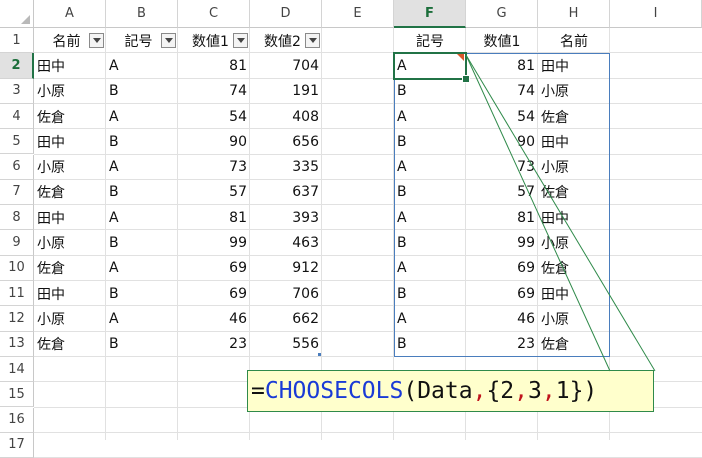 Image resolution: width=702 pixels, height=458 pixels. I want to click on table-cell: 662, so click(286, 318).